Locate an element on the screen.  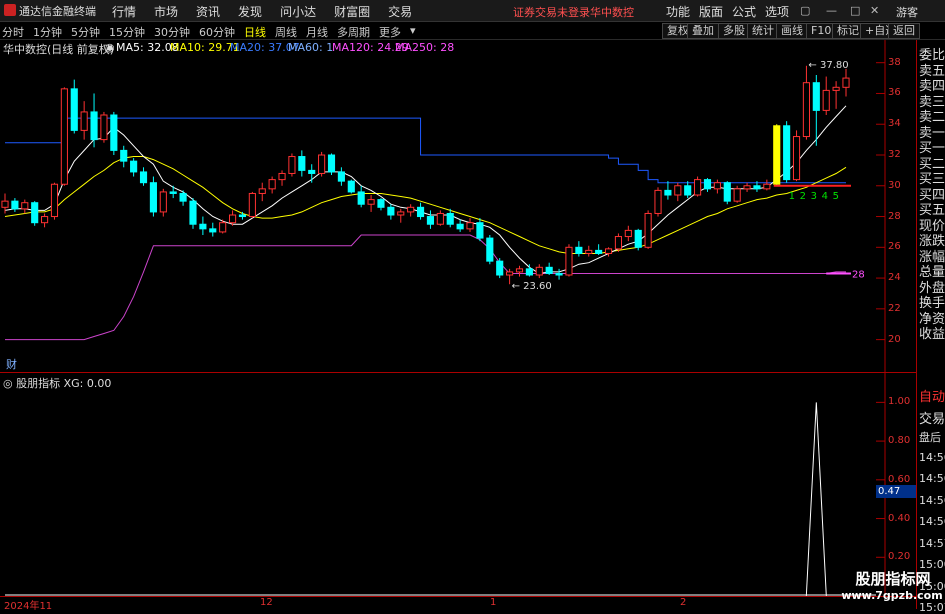
count-label: 2 is located at coordinates (803, 196).